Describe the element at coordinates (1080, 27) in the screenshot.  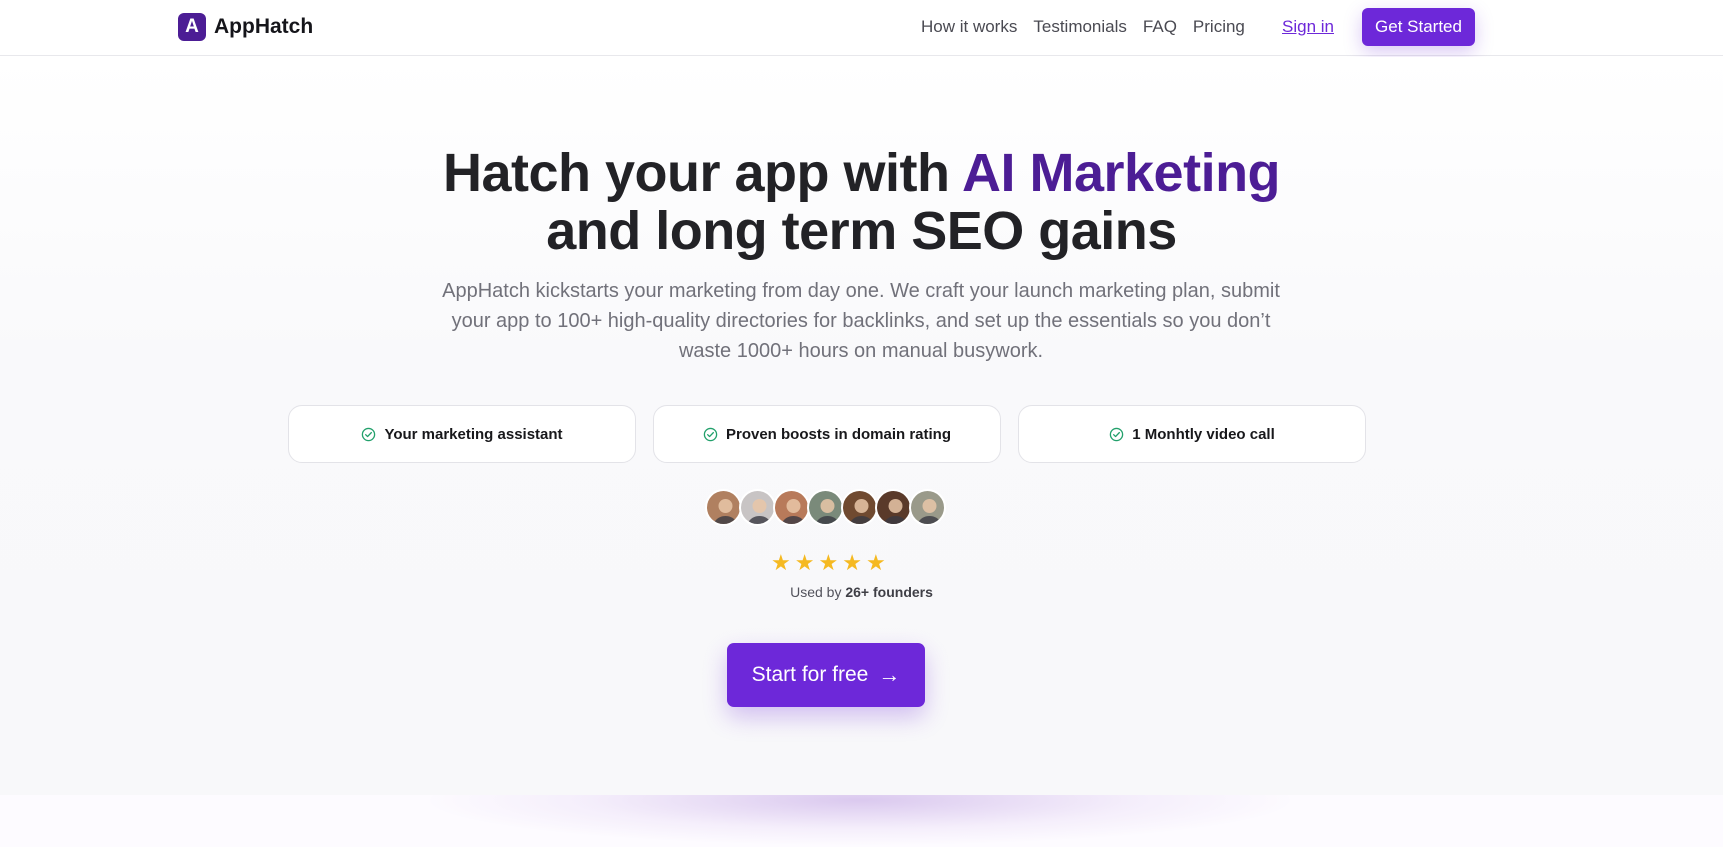
I see `nav-link-testimonials: Testimonials` at that location.